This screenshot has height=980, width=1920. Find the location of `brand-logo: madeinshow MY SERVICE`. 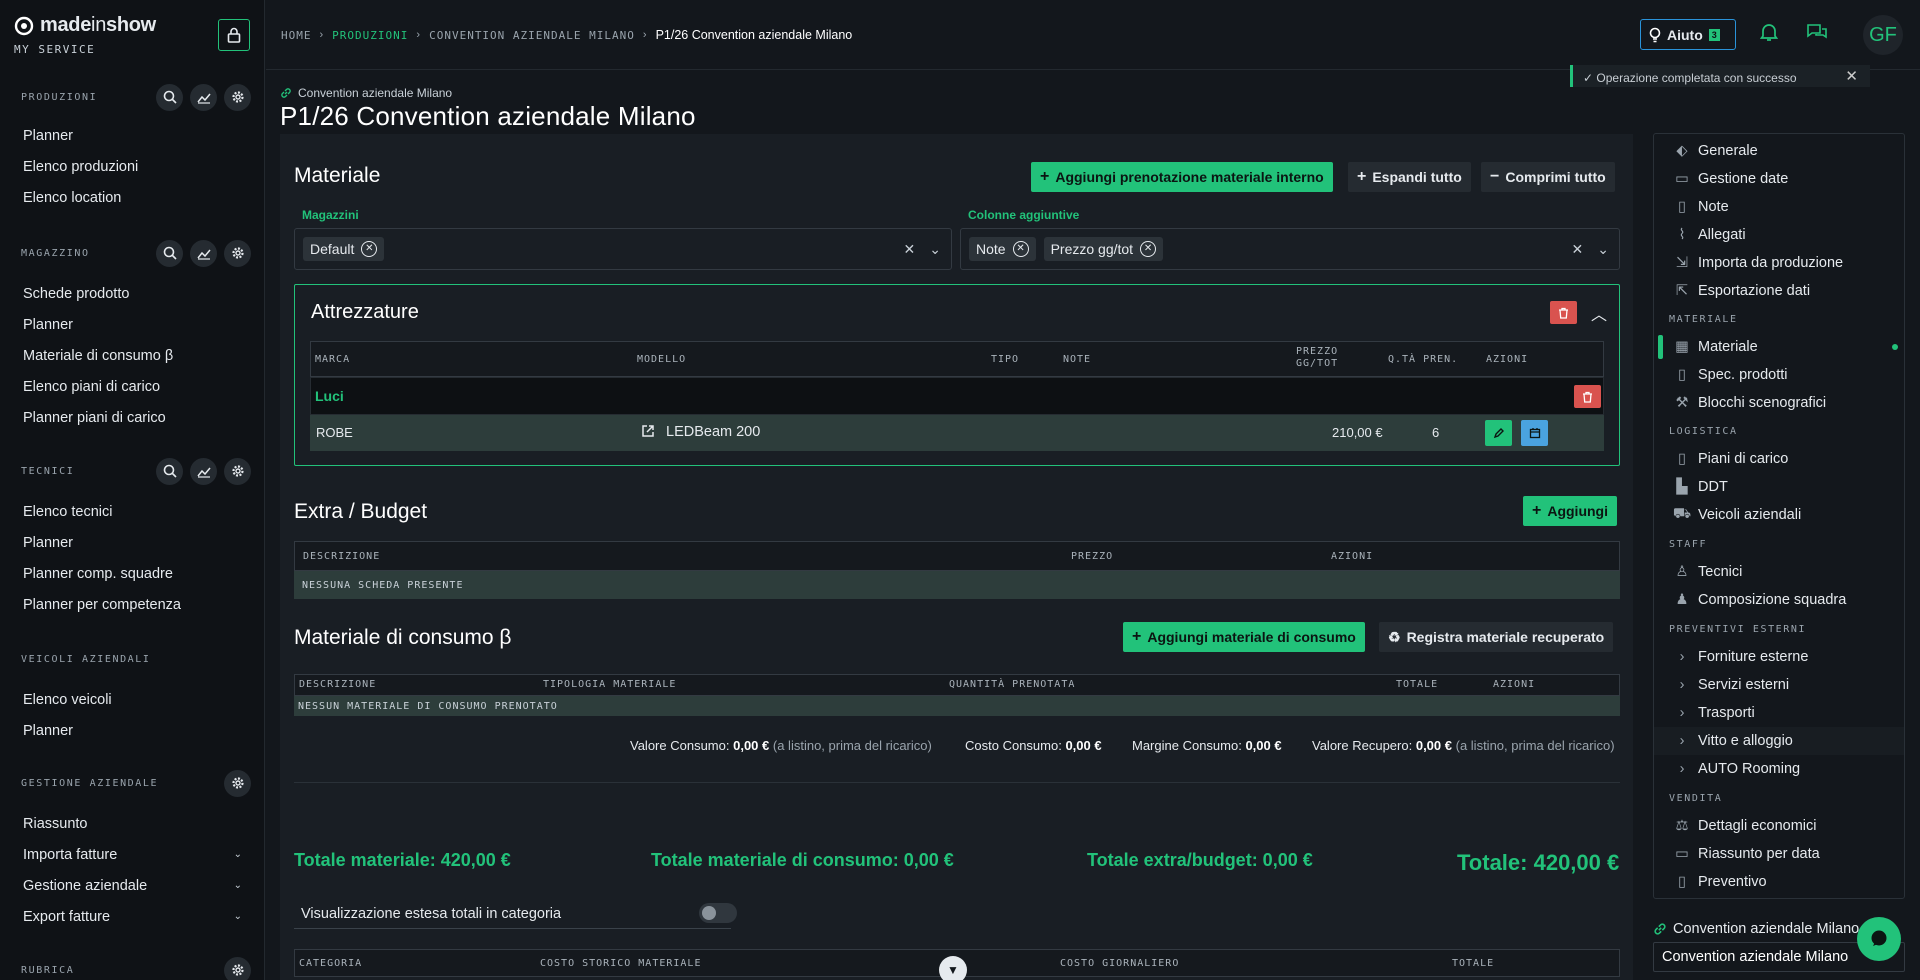

brand-logo: madeinshow MY SERVICE is located at coordinates (85, 35).